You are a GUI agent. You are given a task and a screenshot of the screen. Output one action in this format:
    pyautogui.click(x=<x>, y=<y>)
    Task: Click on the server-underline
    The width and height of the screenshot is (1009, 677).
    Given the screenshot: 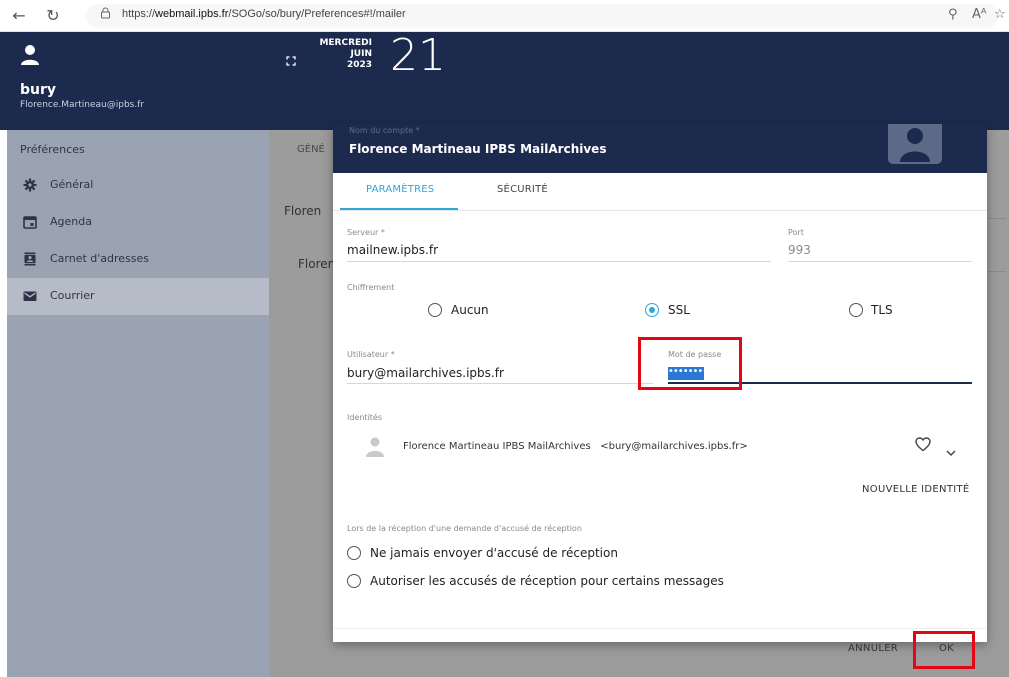 What is the action you would take?
    pyautogui.click(x=559, y=261)
    